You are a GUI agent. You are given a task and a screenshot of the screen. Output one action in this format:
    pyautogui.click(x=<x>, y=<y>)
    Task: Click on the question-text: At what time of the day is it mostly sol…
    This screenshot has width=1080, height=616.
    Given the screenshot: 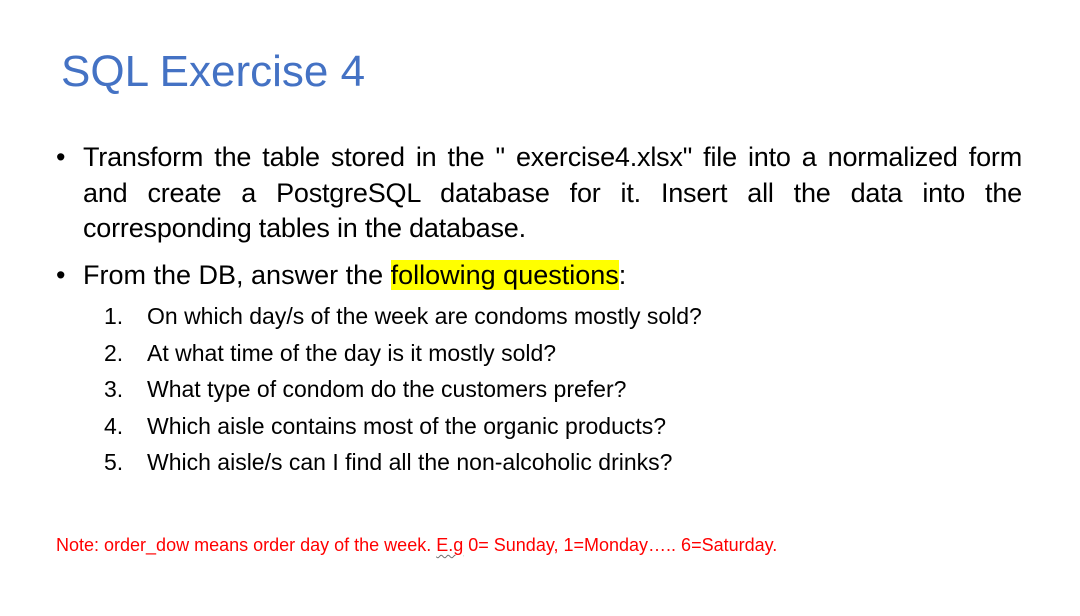 What is the action you would take?
    pyautogui.click(x=352, y=352)
    